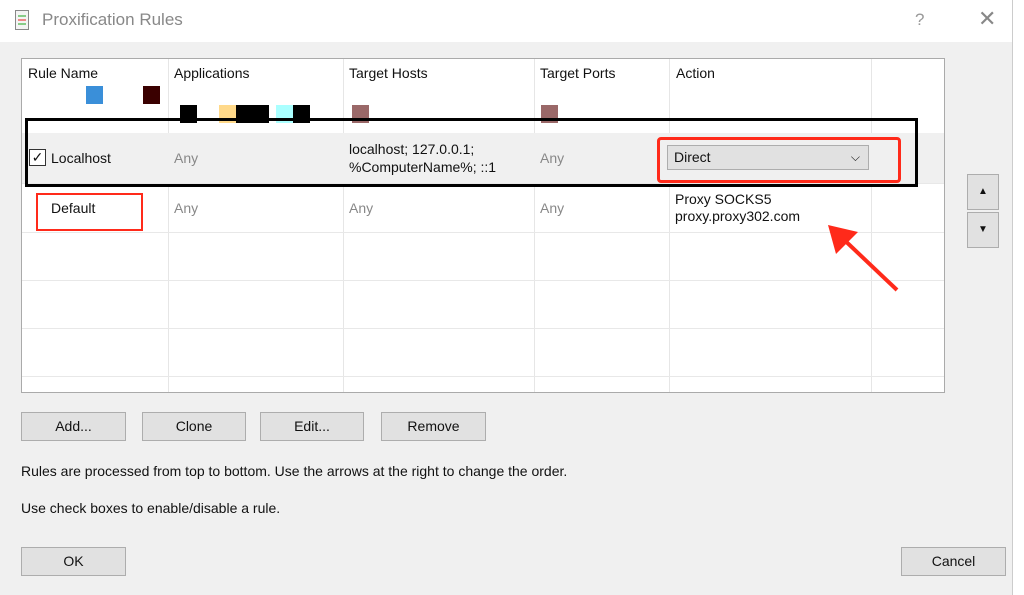 Image resolution: width=1024 pixels, height=595 pixels. I want to click on clone-button: Clone, so click(194, 426).